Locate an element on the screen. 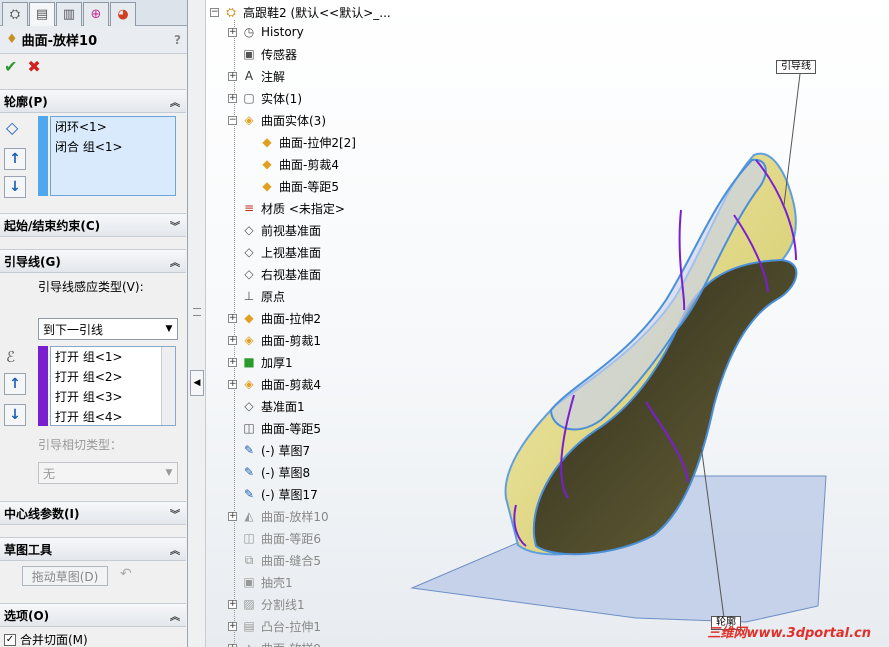  sketch-tools-group-header: 草图工具 ︽ is located at coordinates (93, 549).